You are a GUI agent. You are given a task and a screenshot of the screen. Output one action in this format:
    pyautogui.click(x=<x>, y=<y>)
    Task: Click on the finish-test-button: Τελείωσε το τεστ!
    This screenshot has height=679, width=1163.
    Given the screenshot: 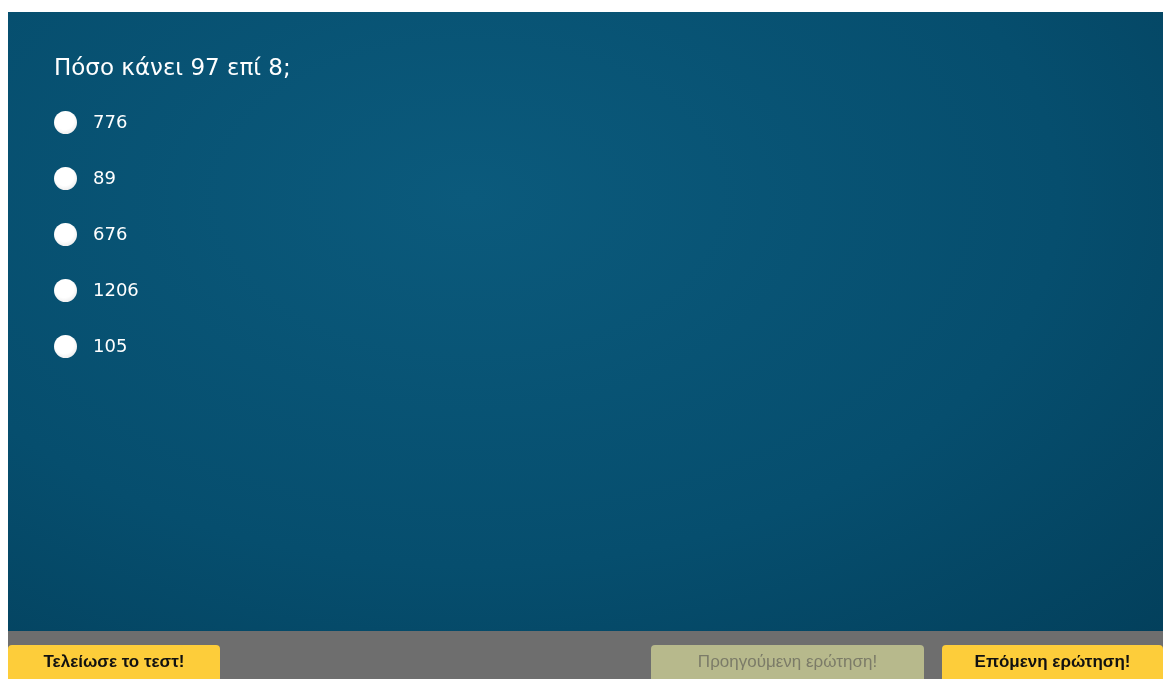 What is the action you would take?
    pyautogui.click(x=114, y=662)
    